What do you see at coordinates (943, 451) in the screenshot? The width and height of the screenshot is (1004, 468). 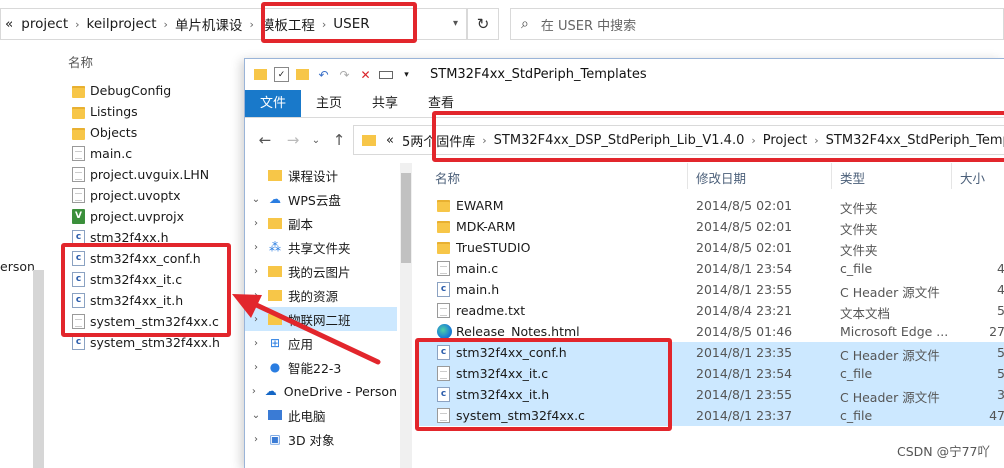 I see `watermark: CSDN @宁77吖` at bounding box center [943, 451].